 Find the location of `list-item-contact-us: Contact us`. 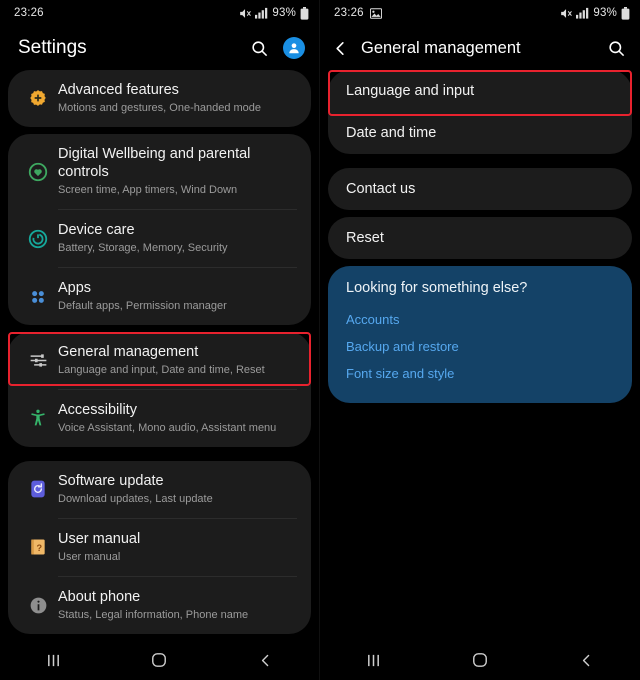

list-item-contact-us: Contact us is located at coordinates (480, 189).